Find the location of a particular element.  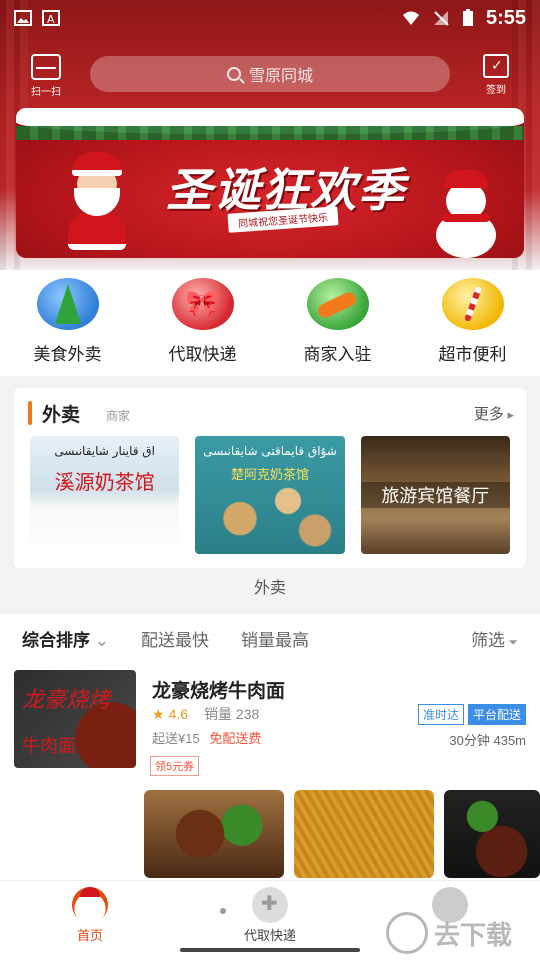

takeout-header: 外卖 商家 更多 is located at coordinates (270, 413).